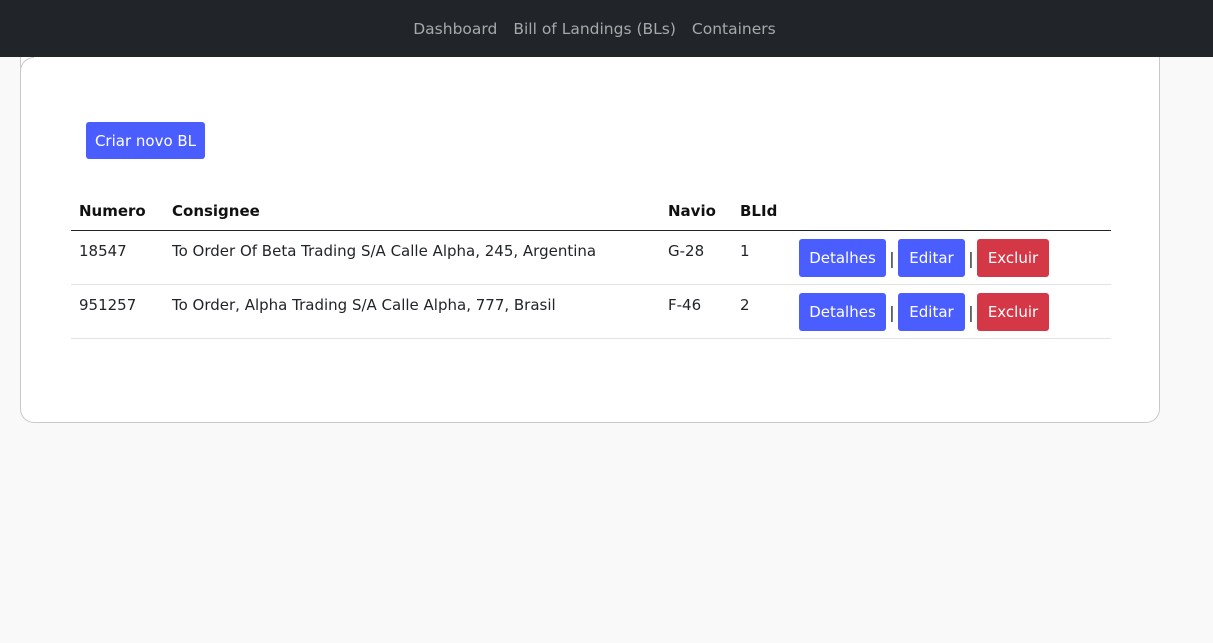  Describe the element at coordinates (761, 211) in the screenshot. I see `header-blid: BLId` at that location.